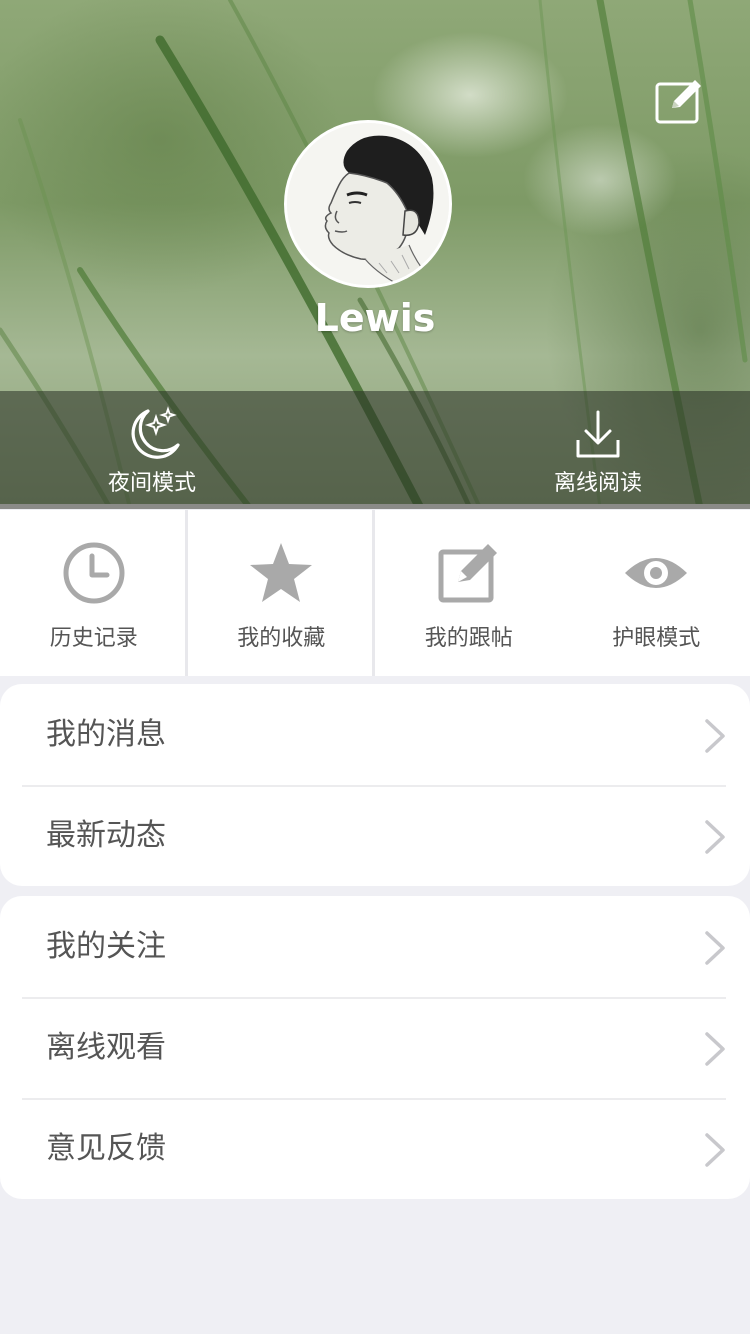  Describe the element at coordinates (151, 483) in the screenshot. I see `night-mode-label: 夜间模式` at that location.